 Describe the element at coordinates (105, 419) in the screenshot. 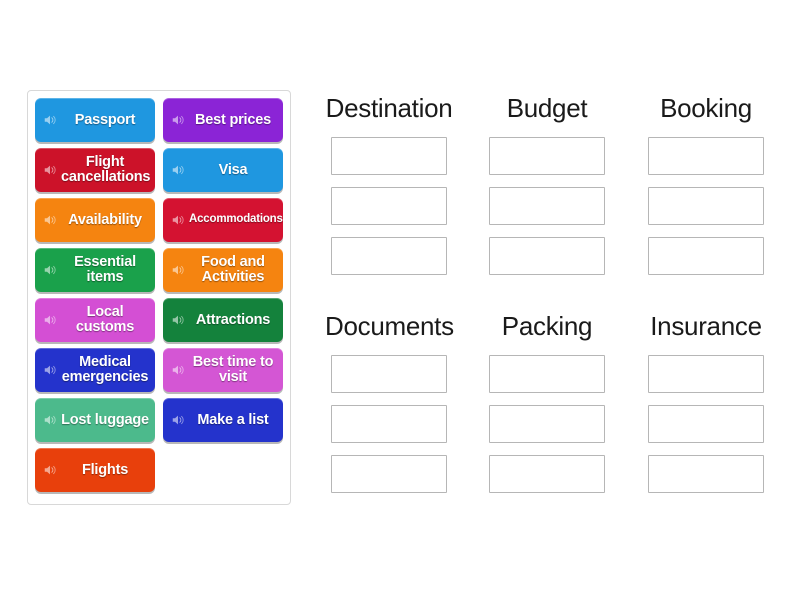

I see `tile-label: Lost luggage` at that location.